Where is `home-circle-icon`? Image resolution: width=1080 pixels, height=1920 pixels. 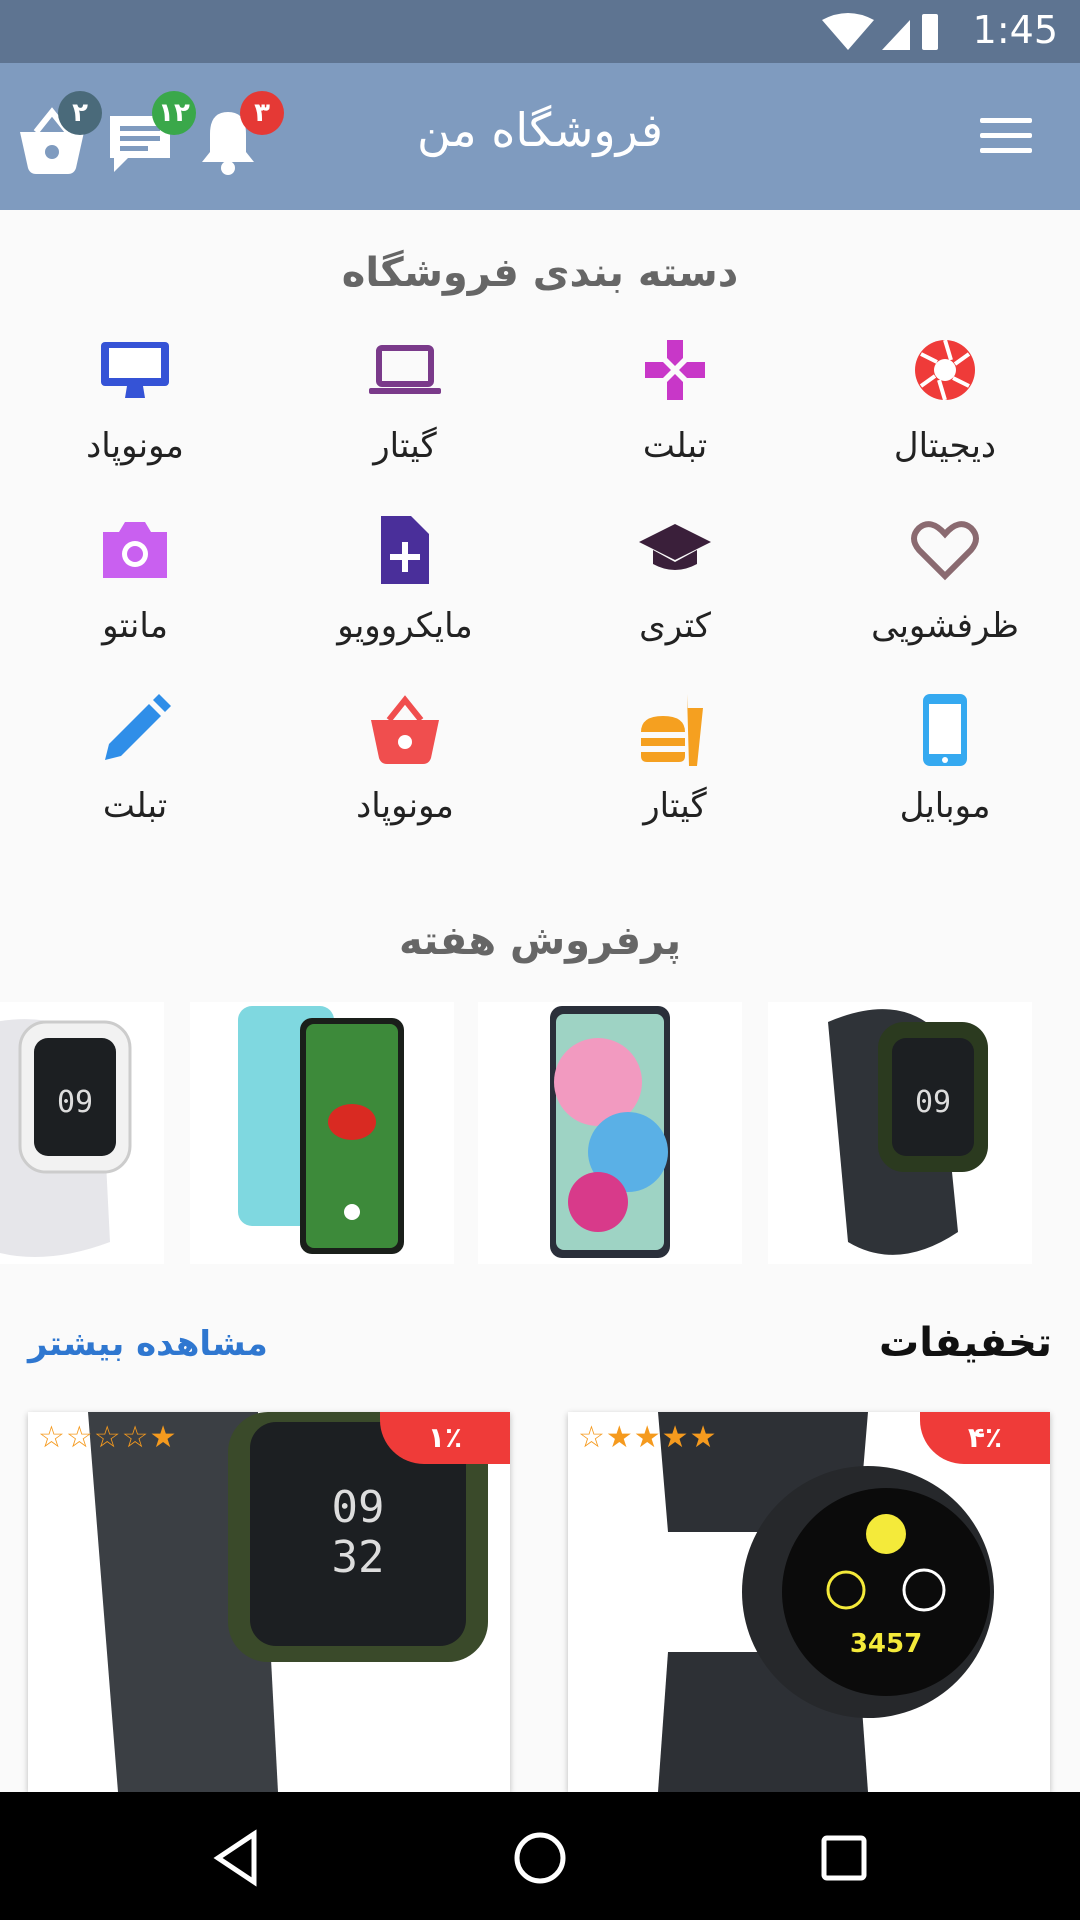
home-circle-icon is located at coordinates (540, 1858).